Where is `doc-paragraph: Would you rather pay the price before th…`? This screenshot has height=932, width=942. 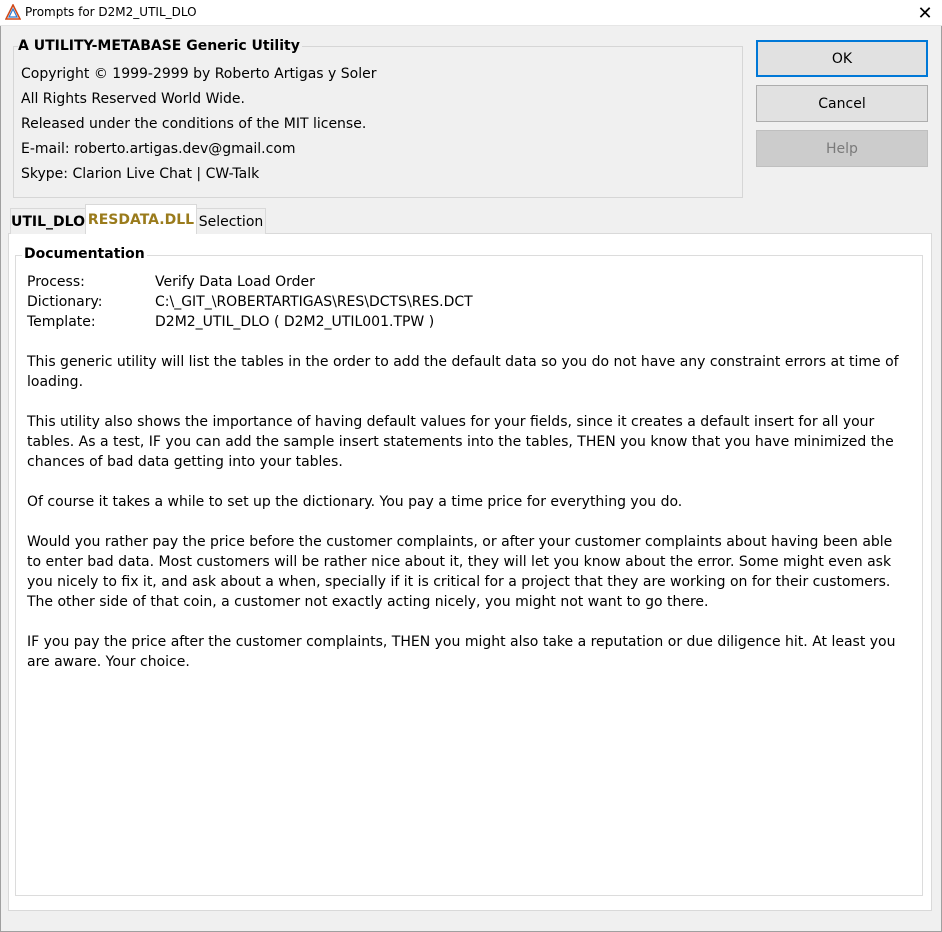 doc-paragraph: Would you rather pay the price before th… is located at coordinates (460, 572).